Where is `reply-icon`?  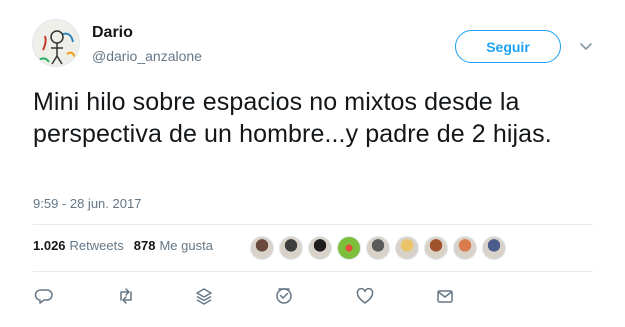
reply-icon is located at coordinates (44, 296).